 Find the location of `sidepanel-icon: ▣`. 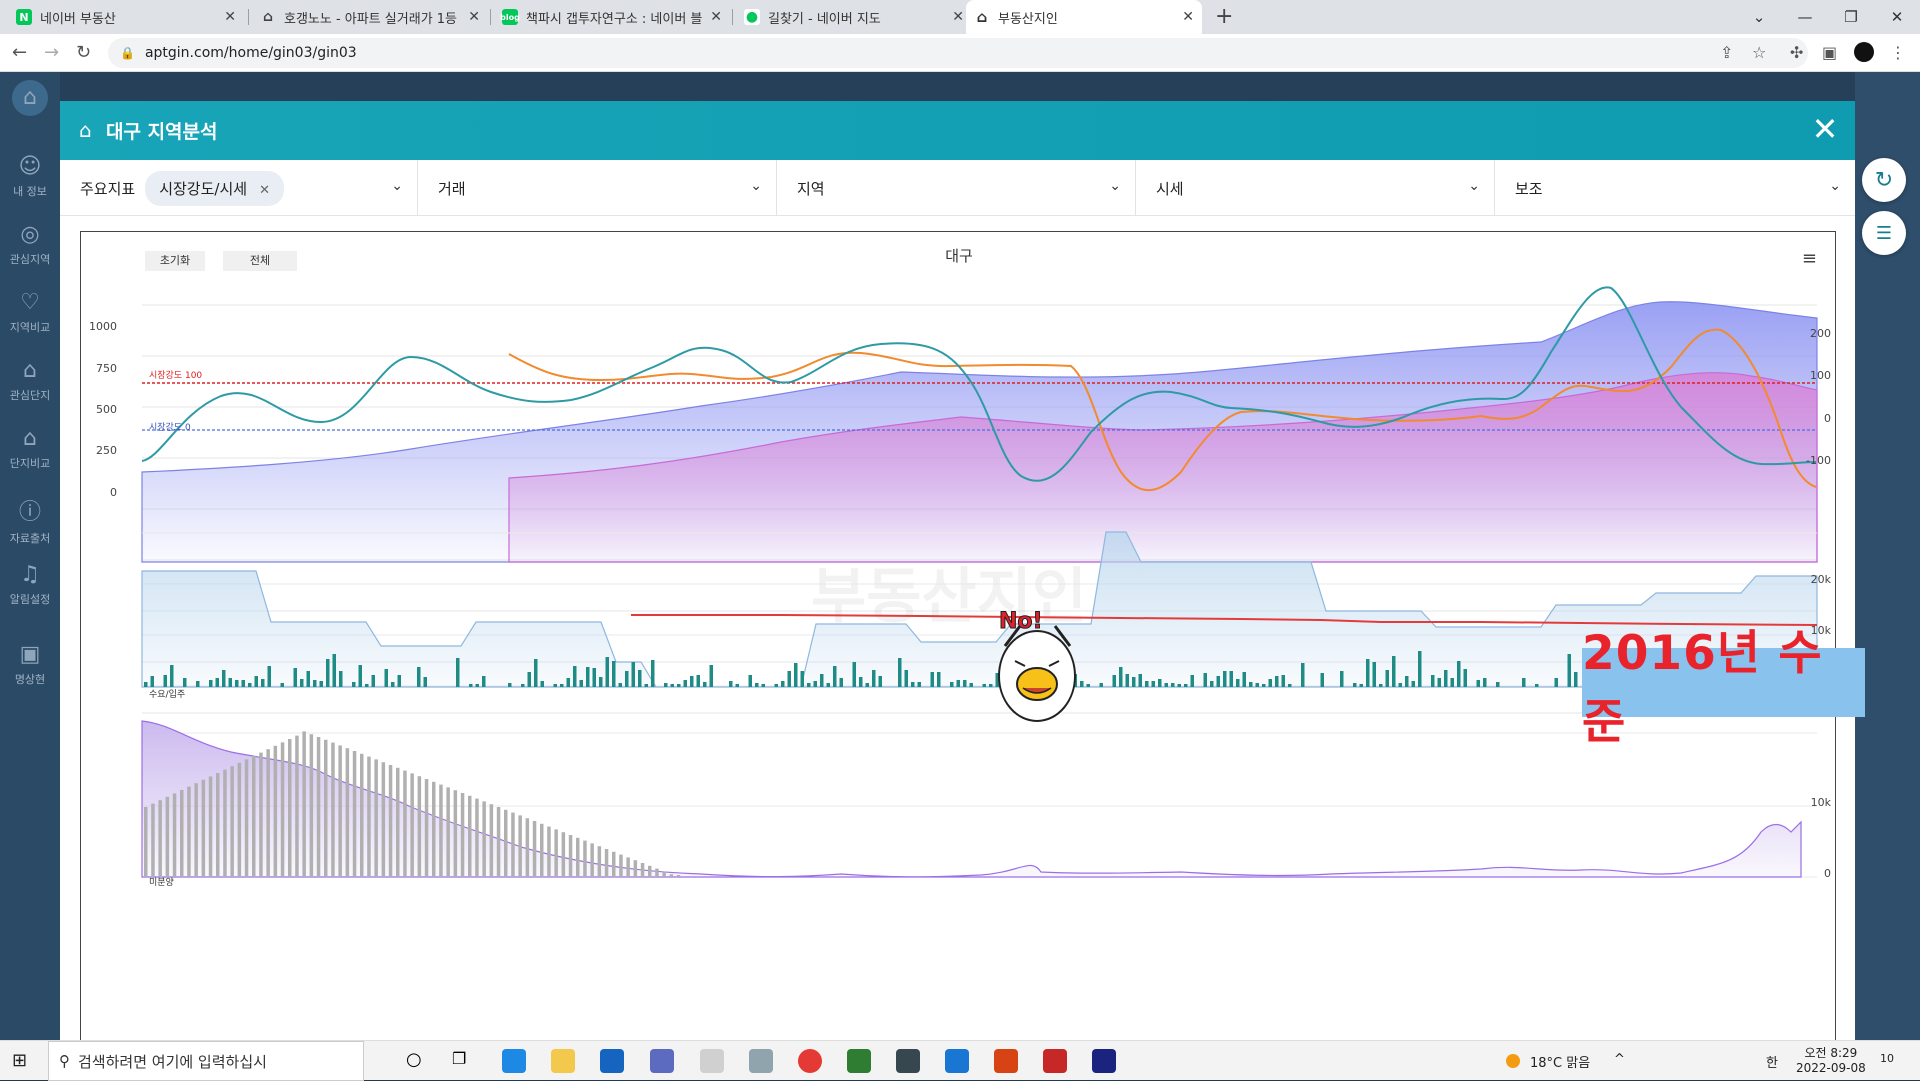

sidepanel-icon: ▣ is located at coordinates (1829, 52).